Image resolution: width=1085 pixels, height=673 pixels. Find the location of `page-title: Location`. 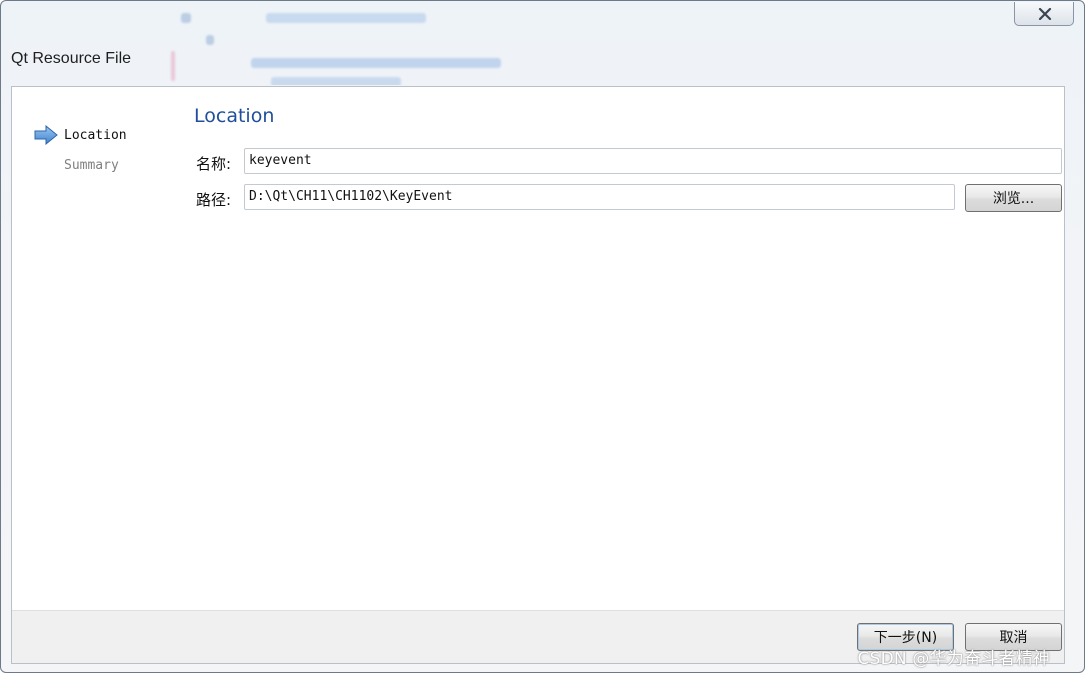

page-title: Location is located at coordinates (234, 116).